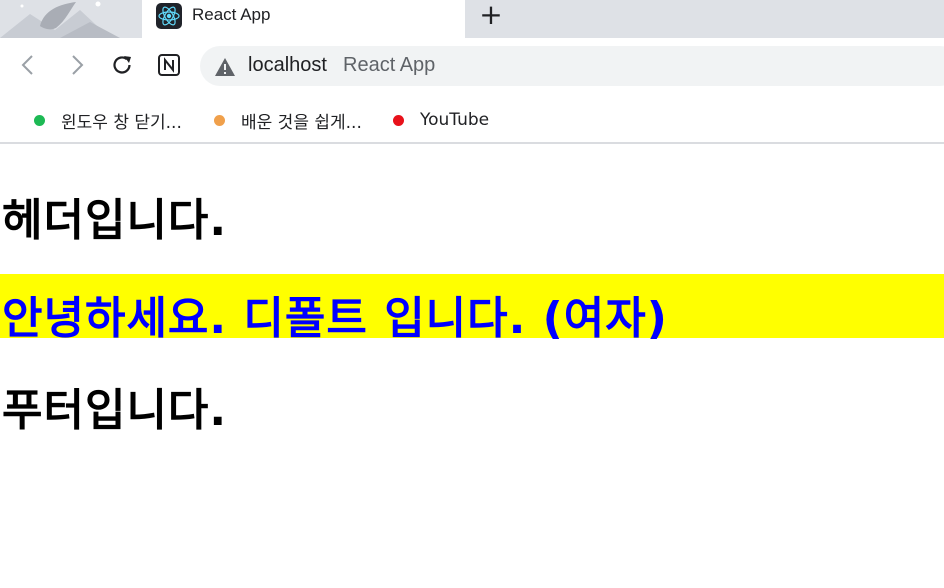  I want to click on reload-icon, so click(122, 65).